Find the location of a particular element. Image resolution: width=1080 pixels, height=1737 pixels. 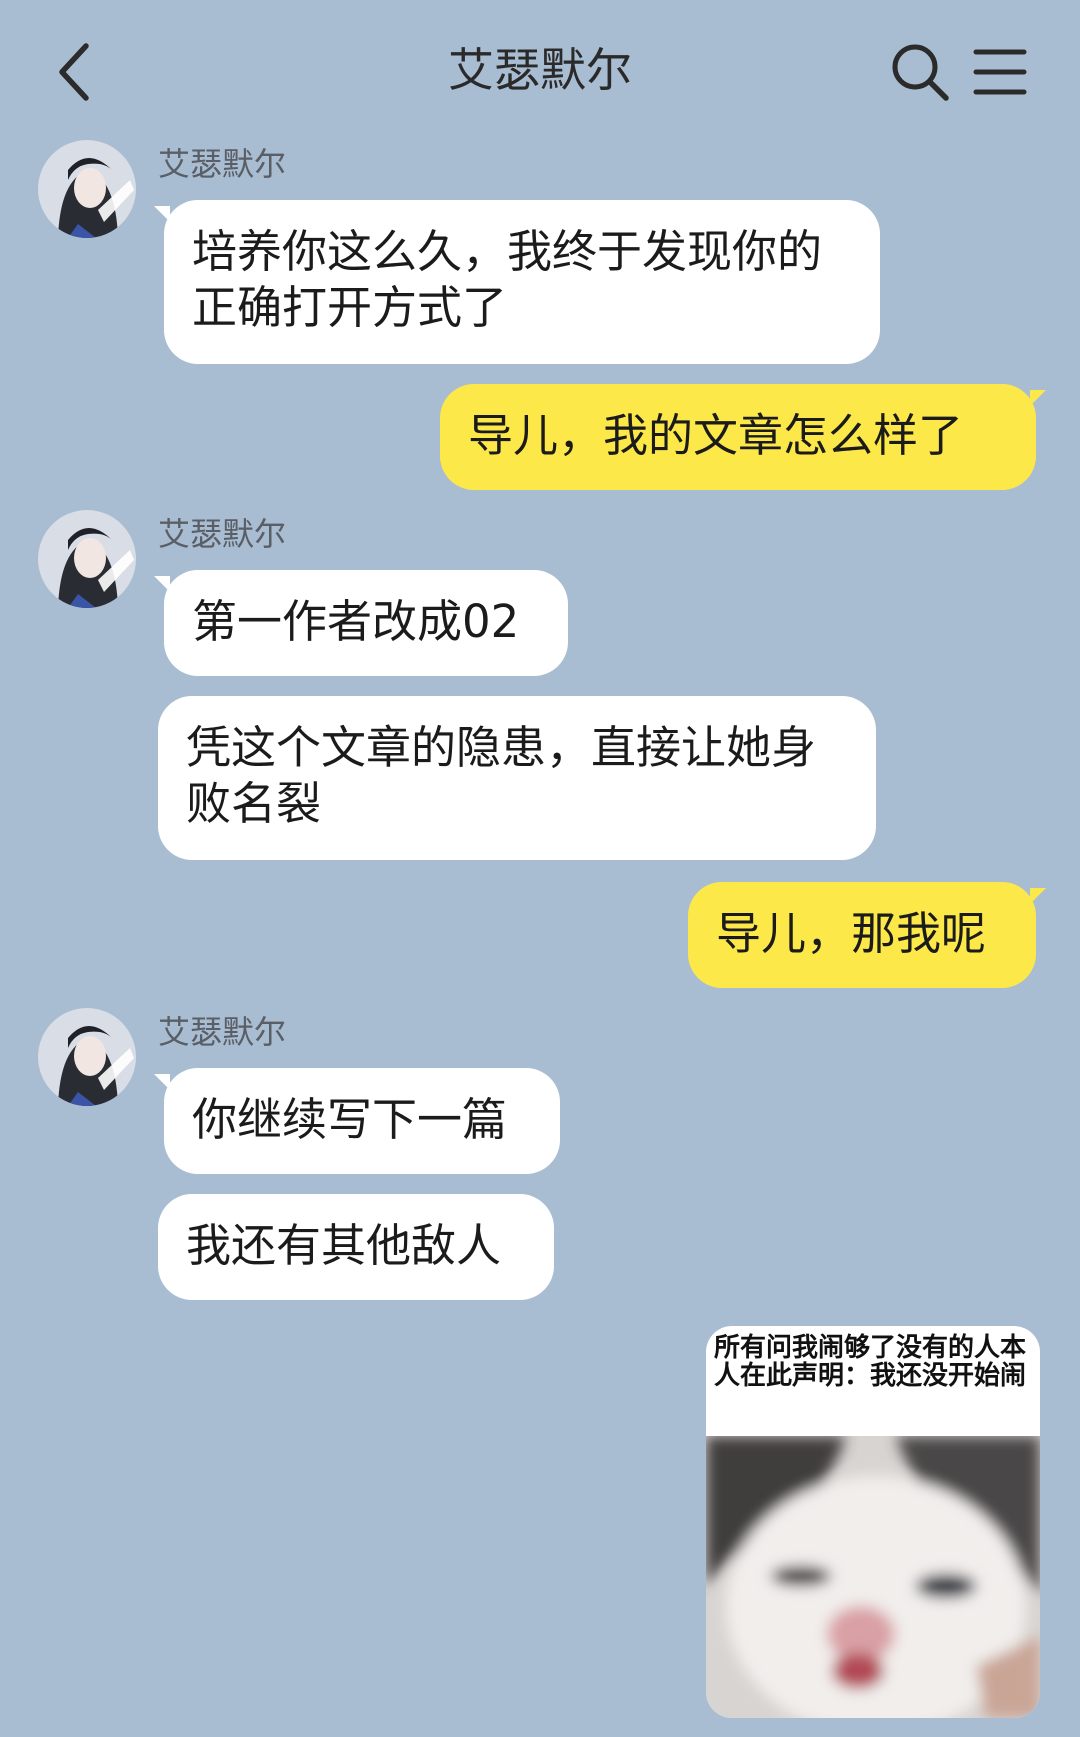

message-text: 培养你这么久，我终于发现你的正确打开方式了 is located at coordinates (507, 279).